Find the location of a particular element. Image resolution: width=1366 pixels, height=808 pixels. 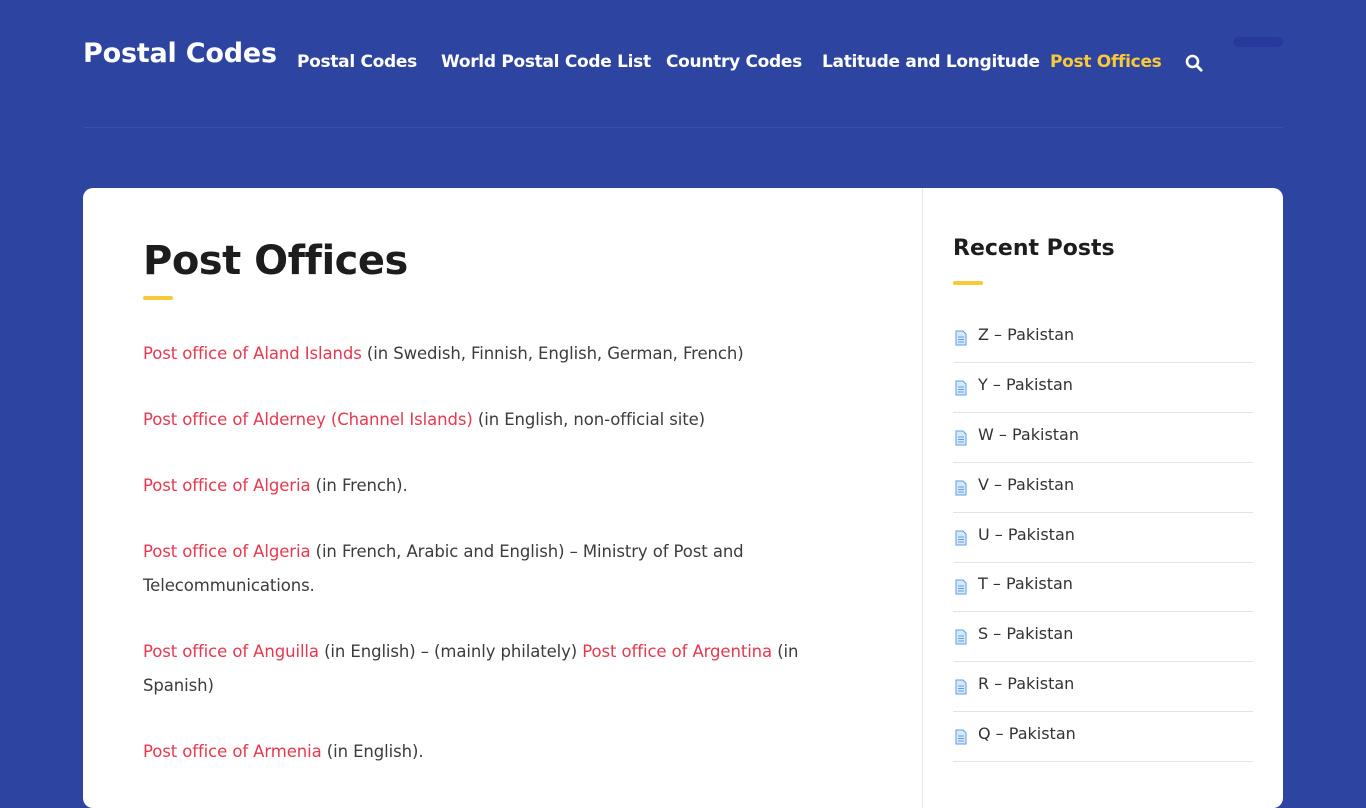

recent-post-item: W – Pakistan is located at coordinates (1103, 438).